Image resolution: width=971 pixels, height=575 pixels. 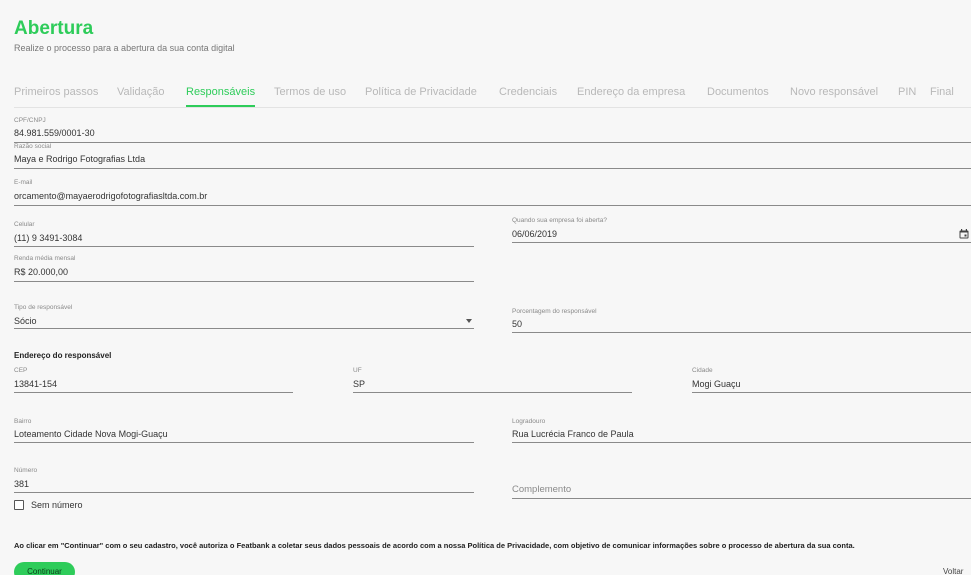 I want to click on complemento-field: Complemento, so click(x=741, y=489).